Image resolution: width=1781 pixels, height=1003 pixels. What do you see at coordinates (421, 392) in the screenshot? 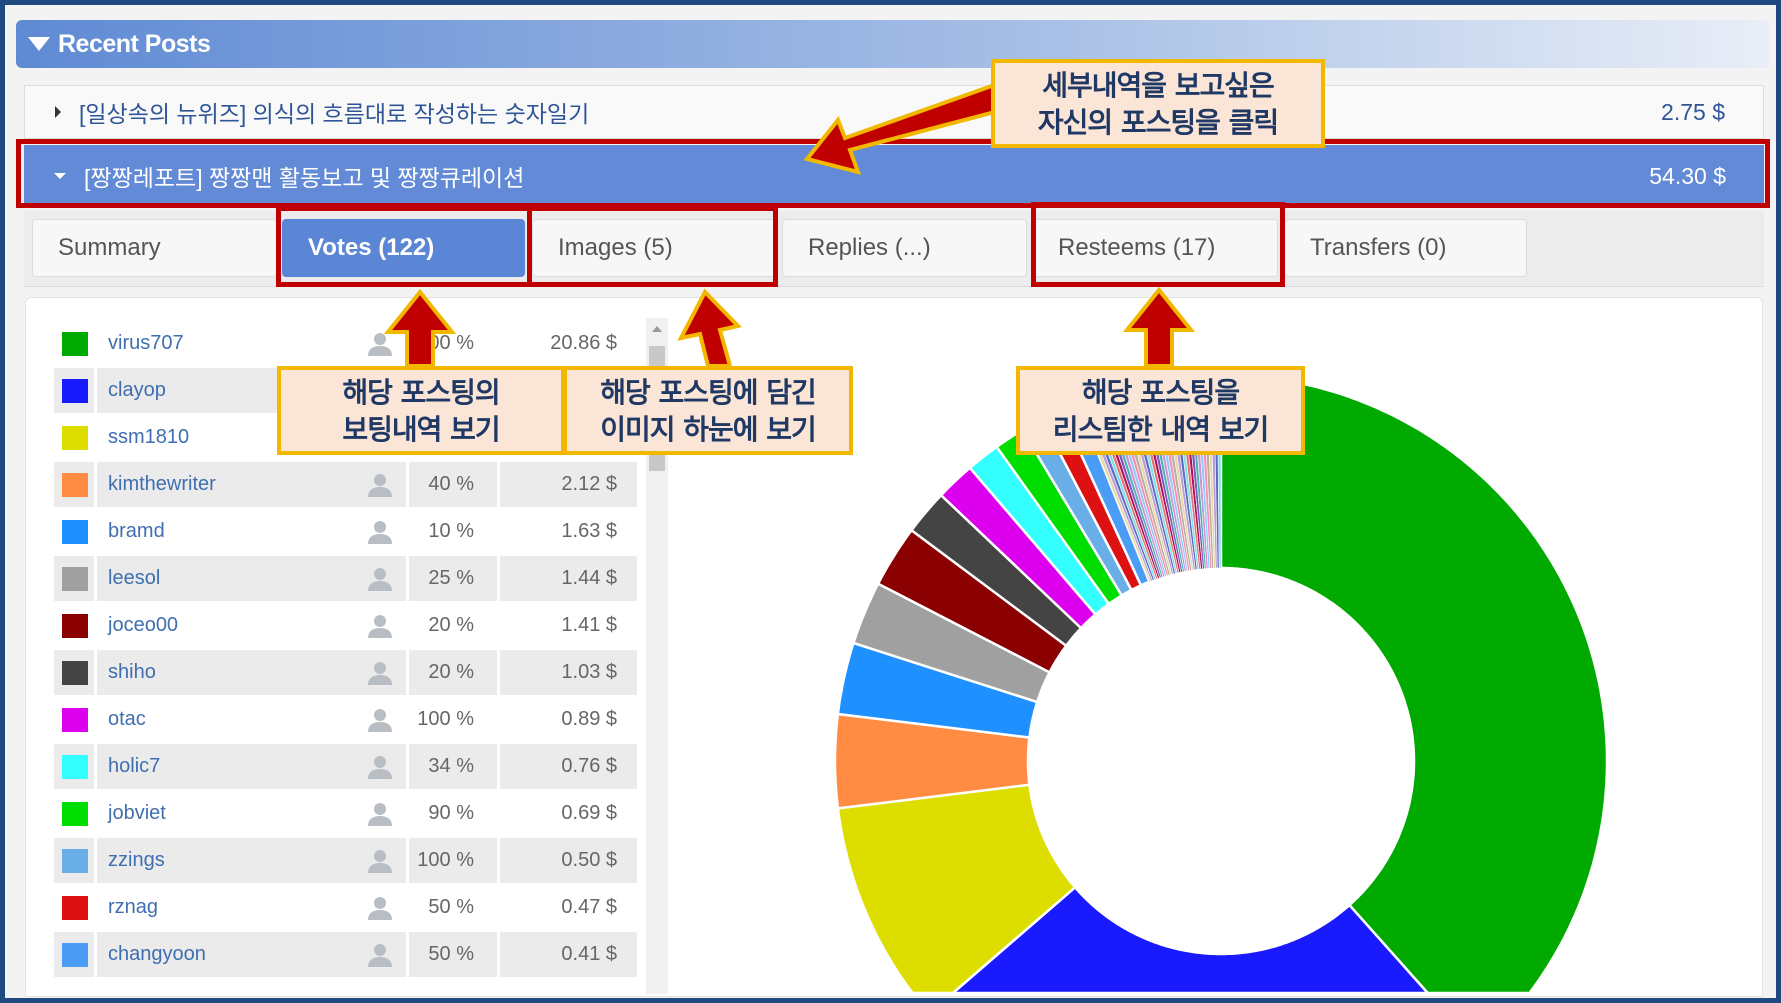
I see `callout-line: 해당 포스팅의` at bounding box center [421, 392].